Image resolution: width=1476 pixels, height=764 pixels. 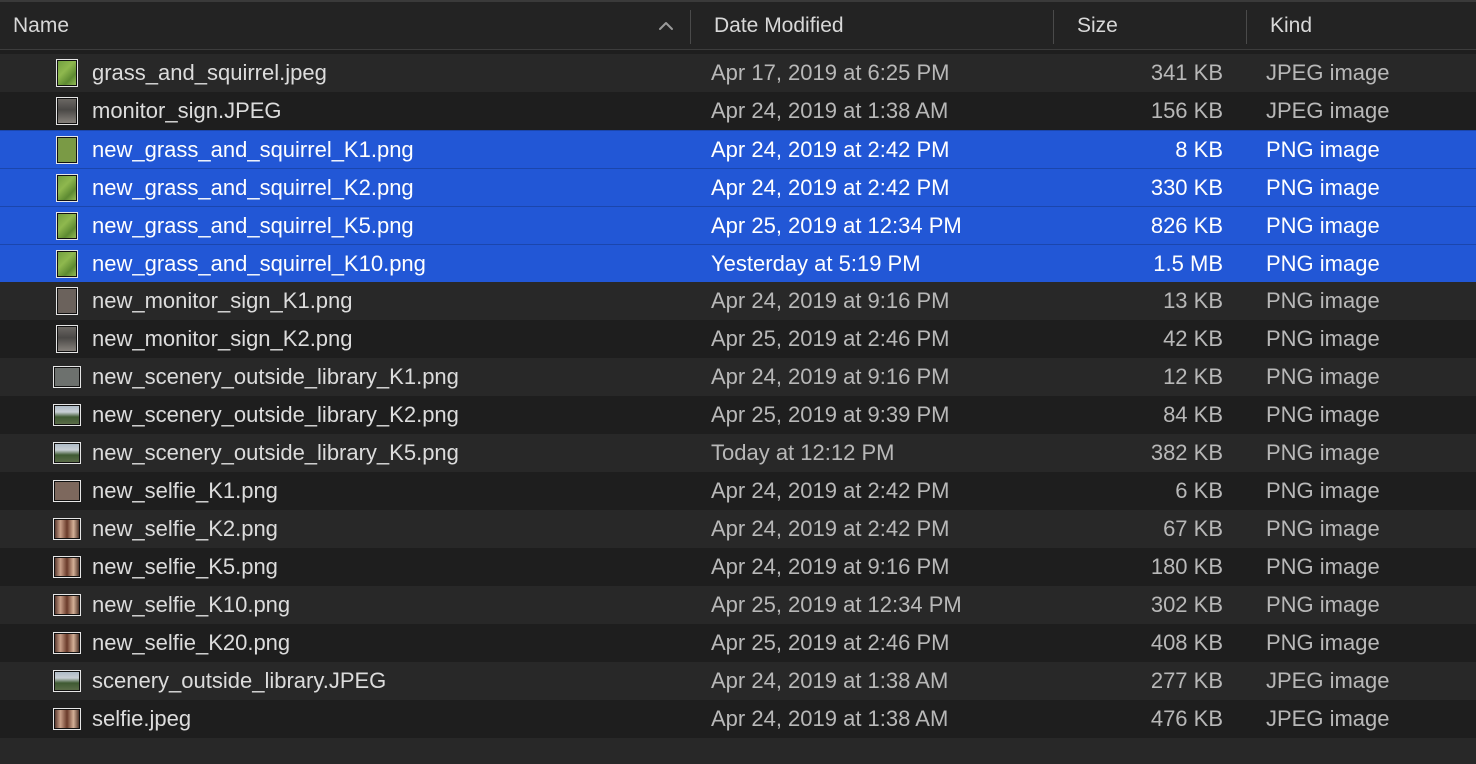 I want to click on sort-ascending-chevron-icon, so click(x=666, y=26).